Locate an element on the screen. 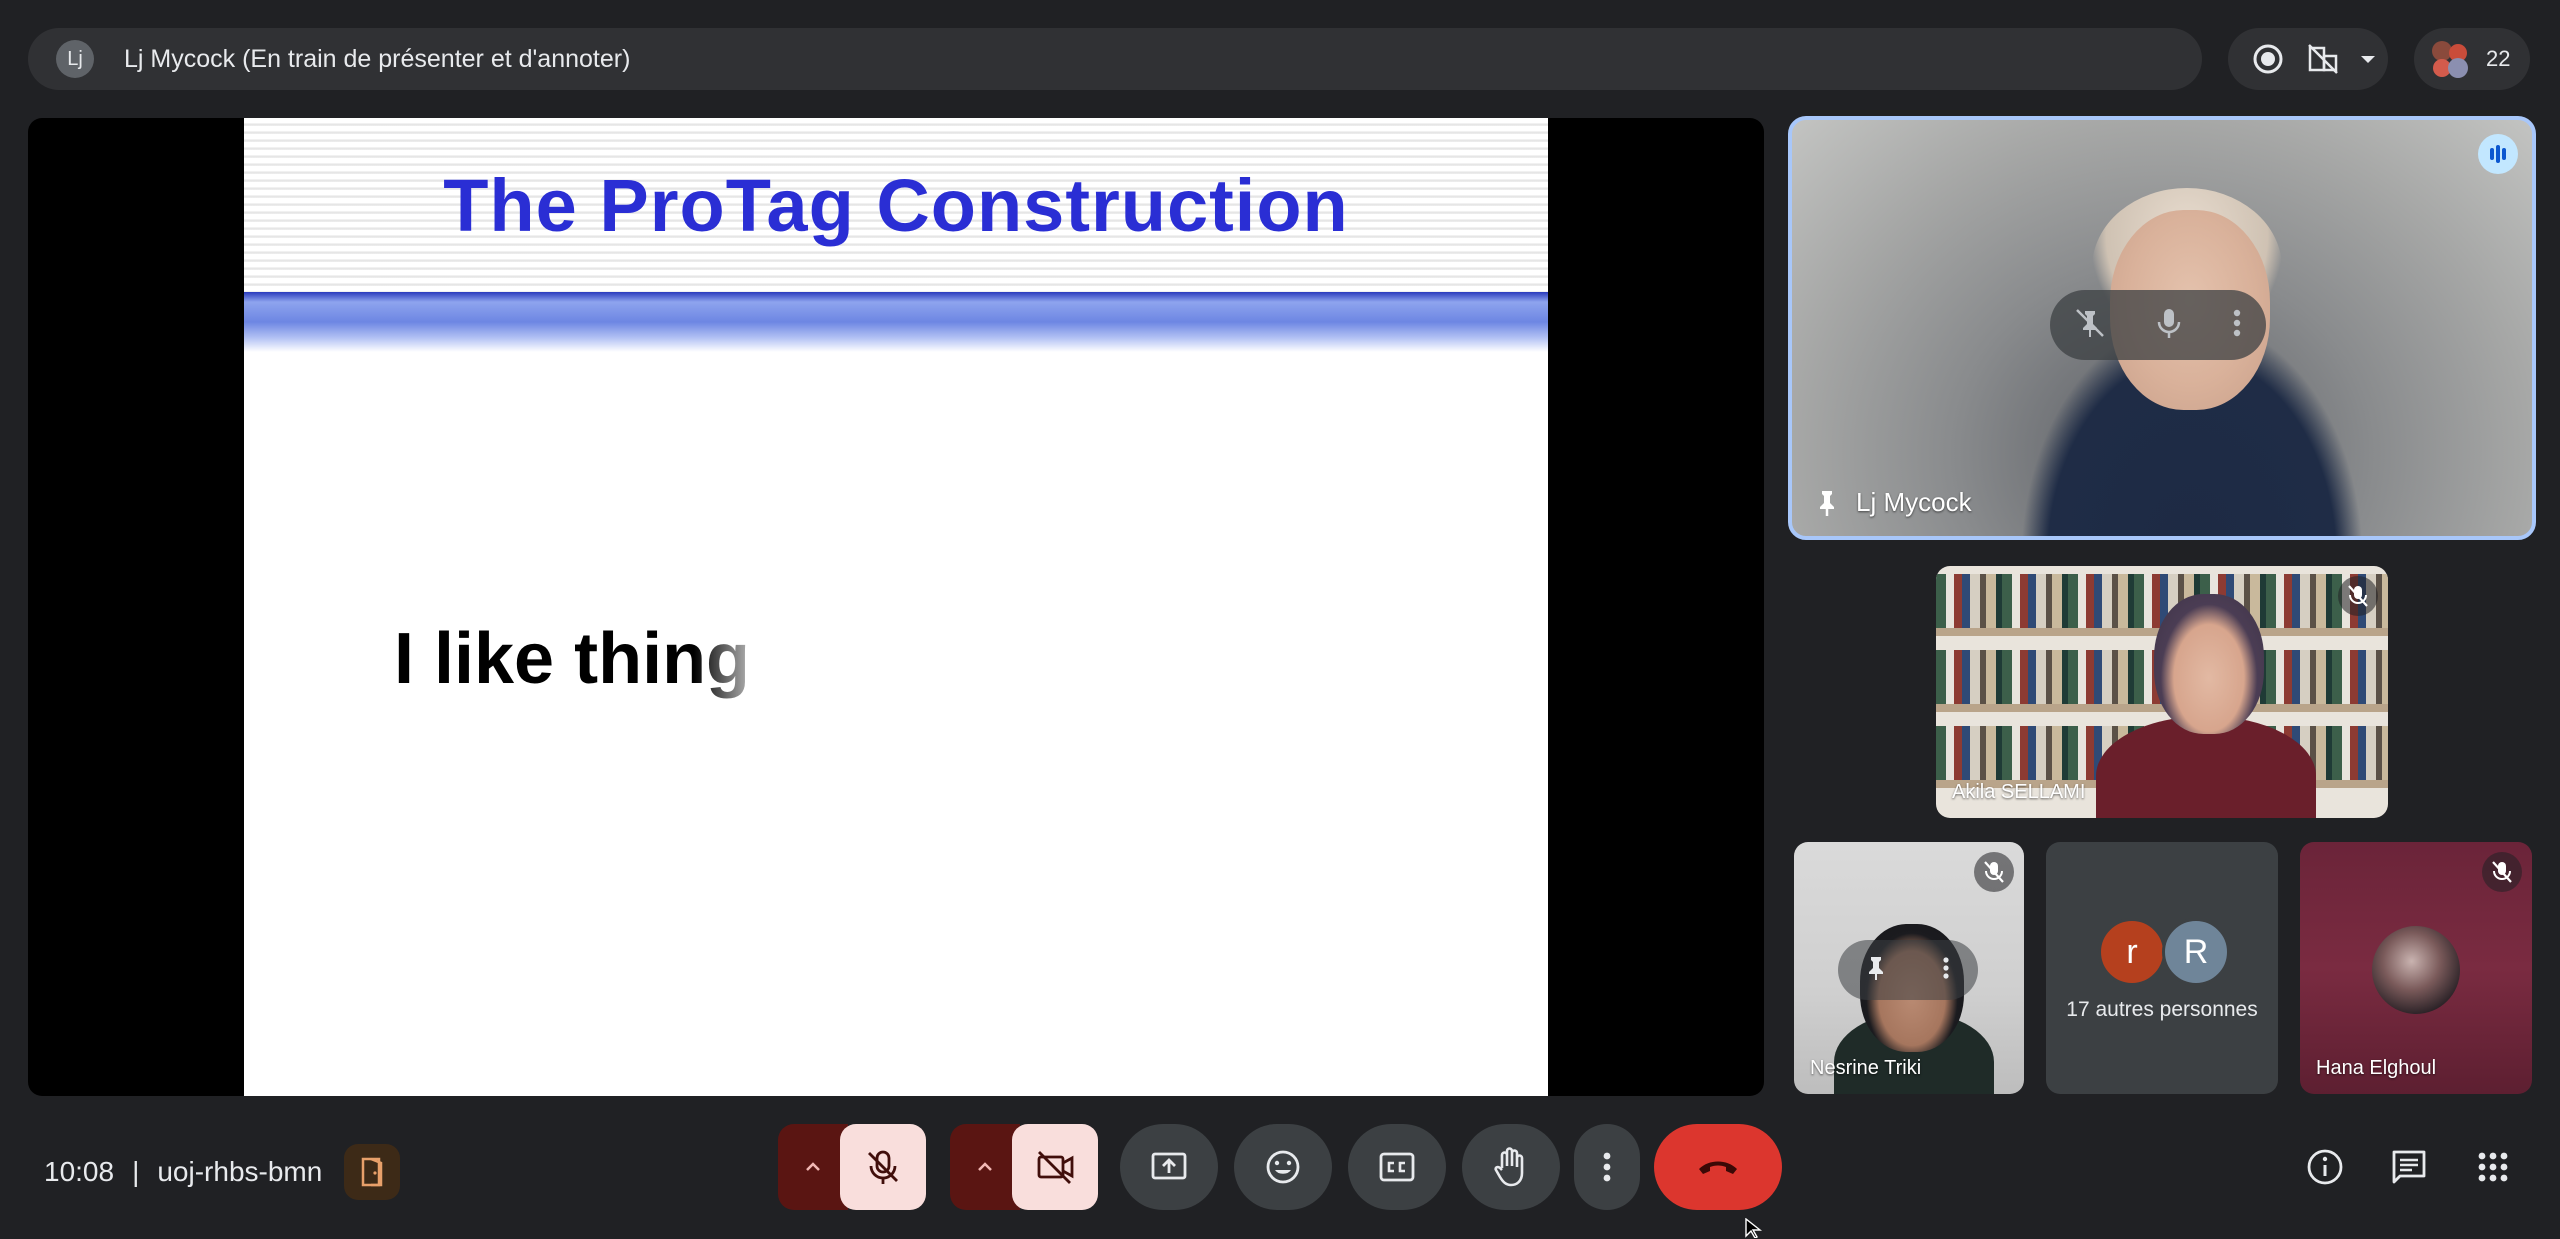  call-end-icon is located at coordinates (1718, 1167).